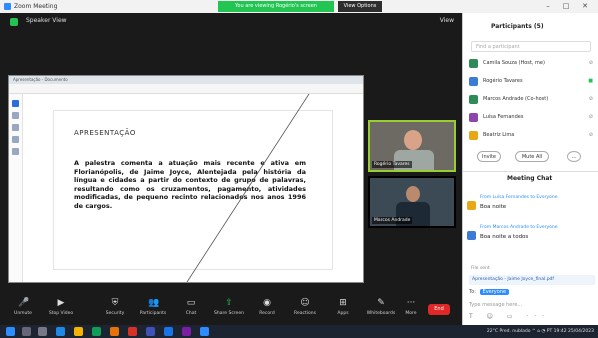 The height and width of the screenshot is (338, 598). I want to click on chat-format-tools: T ☺ ▭ ···, so click(509, 316).